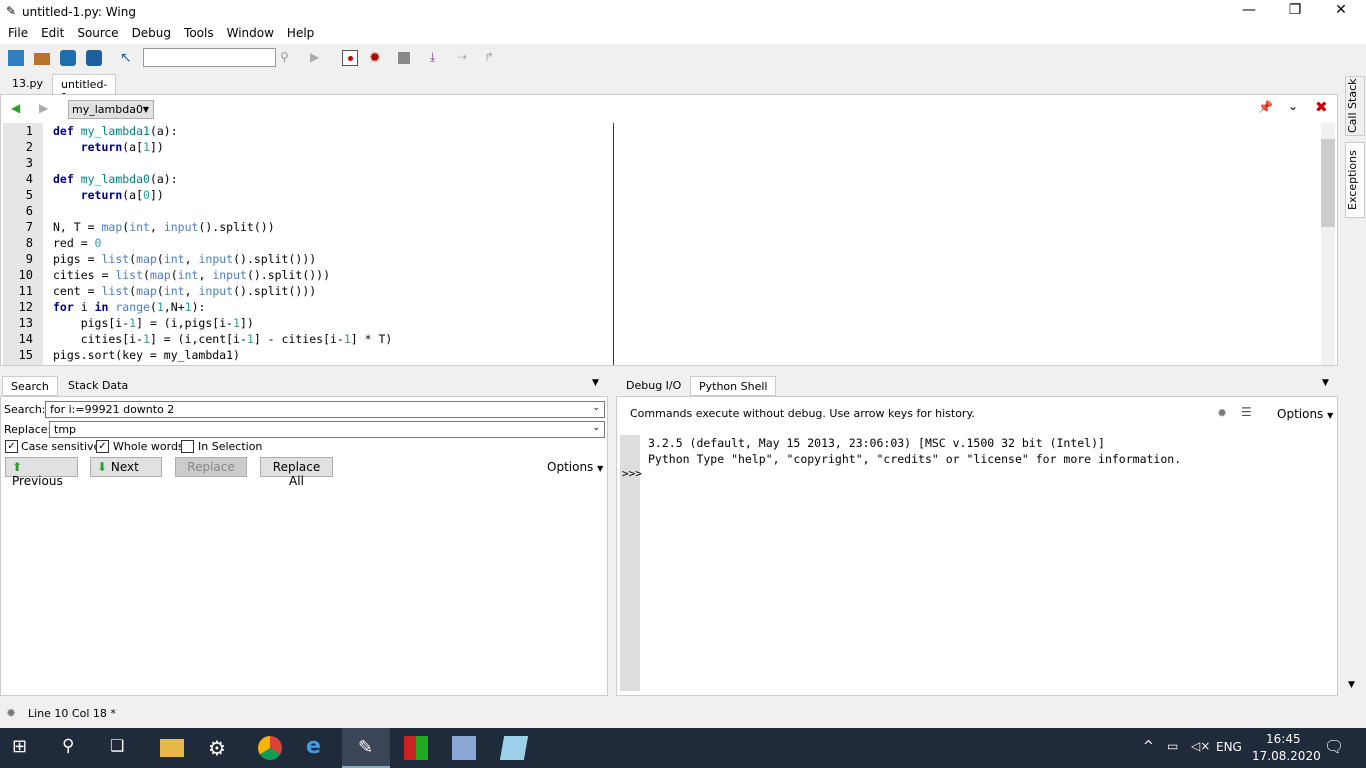 The height and width of the screenshot is (768, 1366). Describe the element at coordinates (350, 58) in the screenshot. I see `breakpoint-icon` at that location.